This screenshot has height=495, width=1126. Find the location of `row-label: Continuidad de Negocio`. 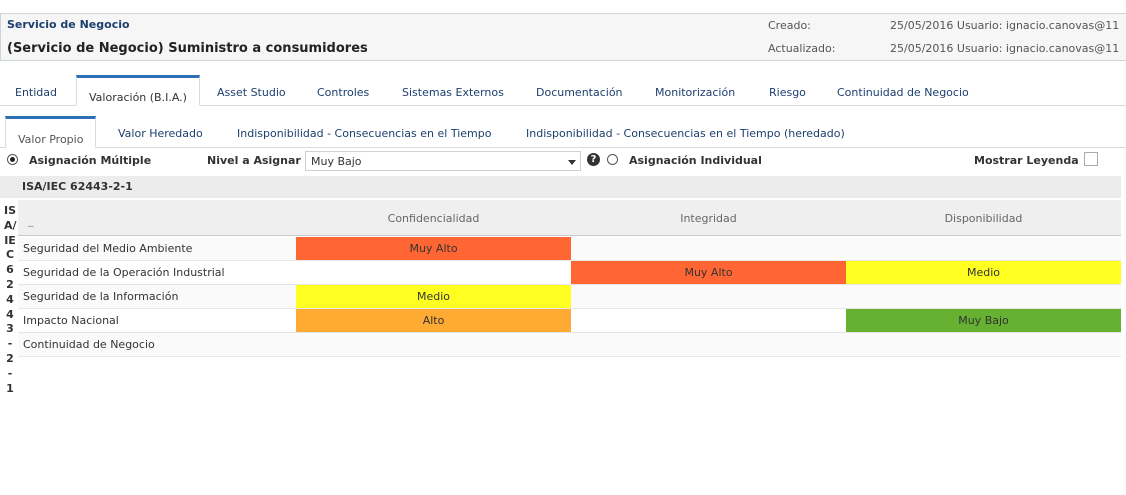

row-label: Continuidad de Negocio is located at coordinates (89, 344).